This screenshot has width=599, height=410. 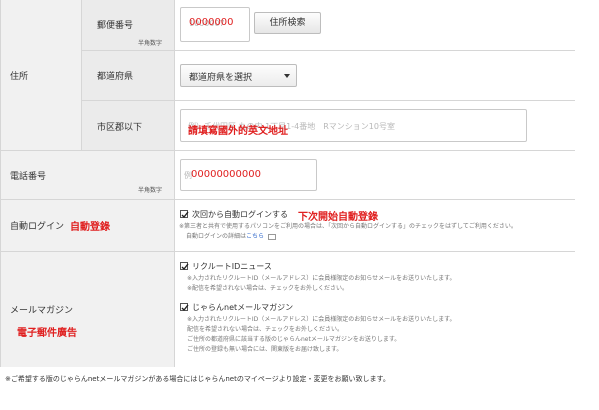 I want to click on prefecture-label: 都道府県, so click(x=115, y=77).